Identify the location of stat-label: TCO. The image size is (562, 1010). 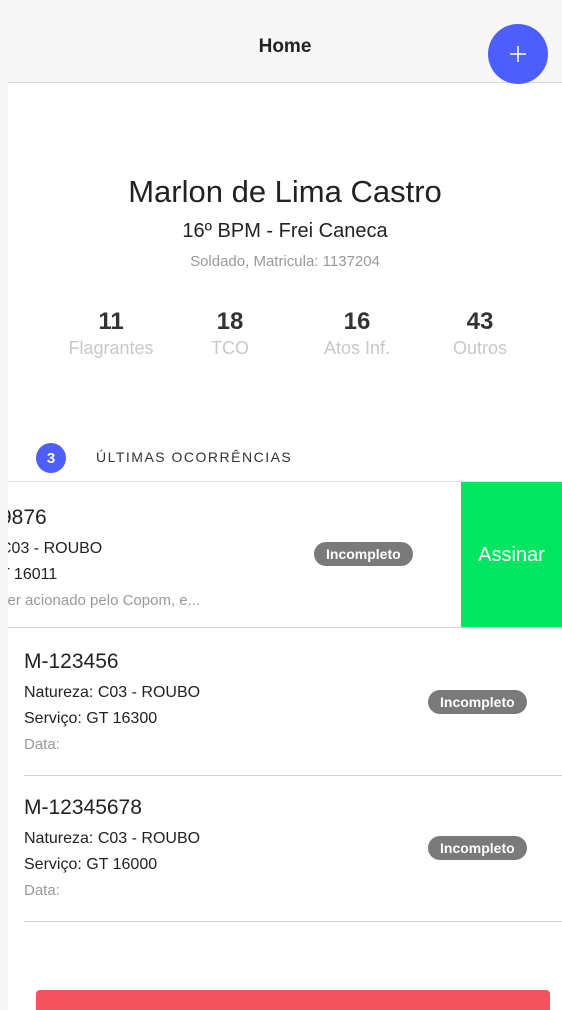
(230, 348).